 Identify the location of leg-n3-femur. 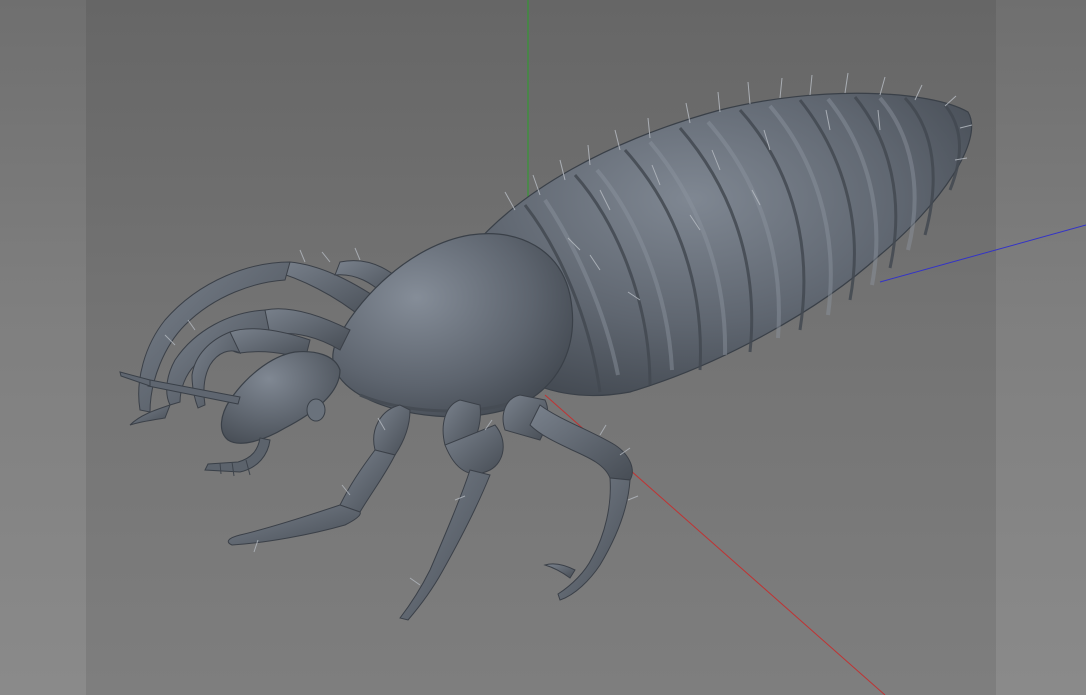
(581, 442).